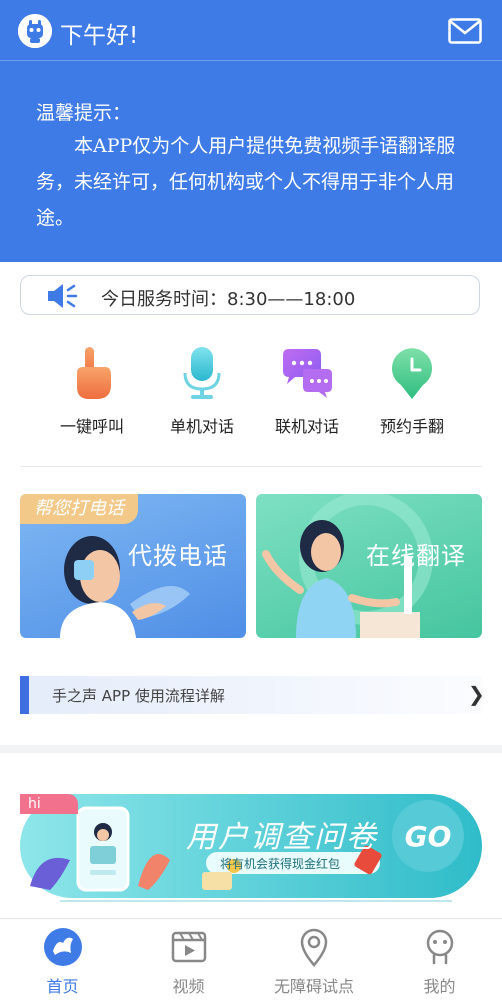 This screenshot has height=1001, width=502. Describe the element at coordinates (411, 426) in the screenshot. I see `quick-action-label: 预约手翻` at that location.